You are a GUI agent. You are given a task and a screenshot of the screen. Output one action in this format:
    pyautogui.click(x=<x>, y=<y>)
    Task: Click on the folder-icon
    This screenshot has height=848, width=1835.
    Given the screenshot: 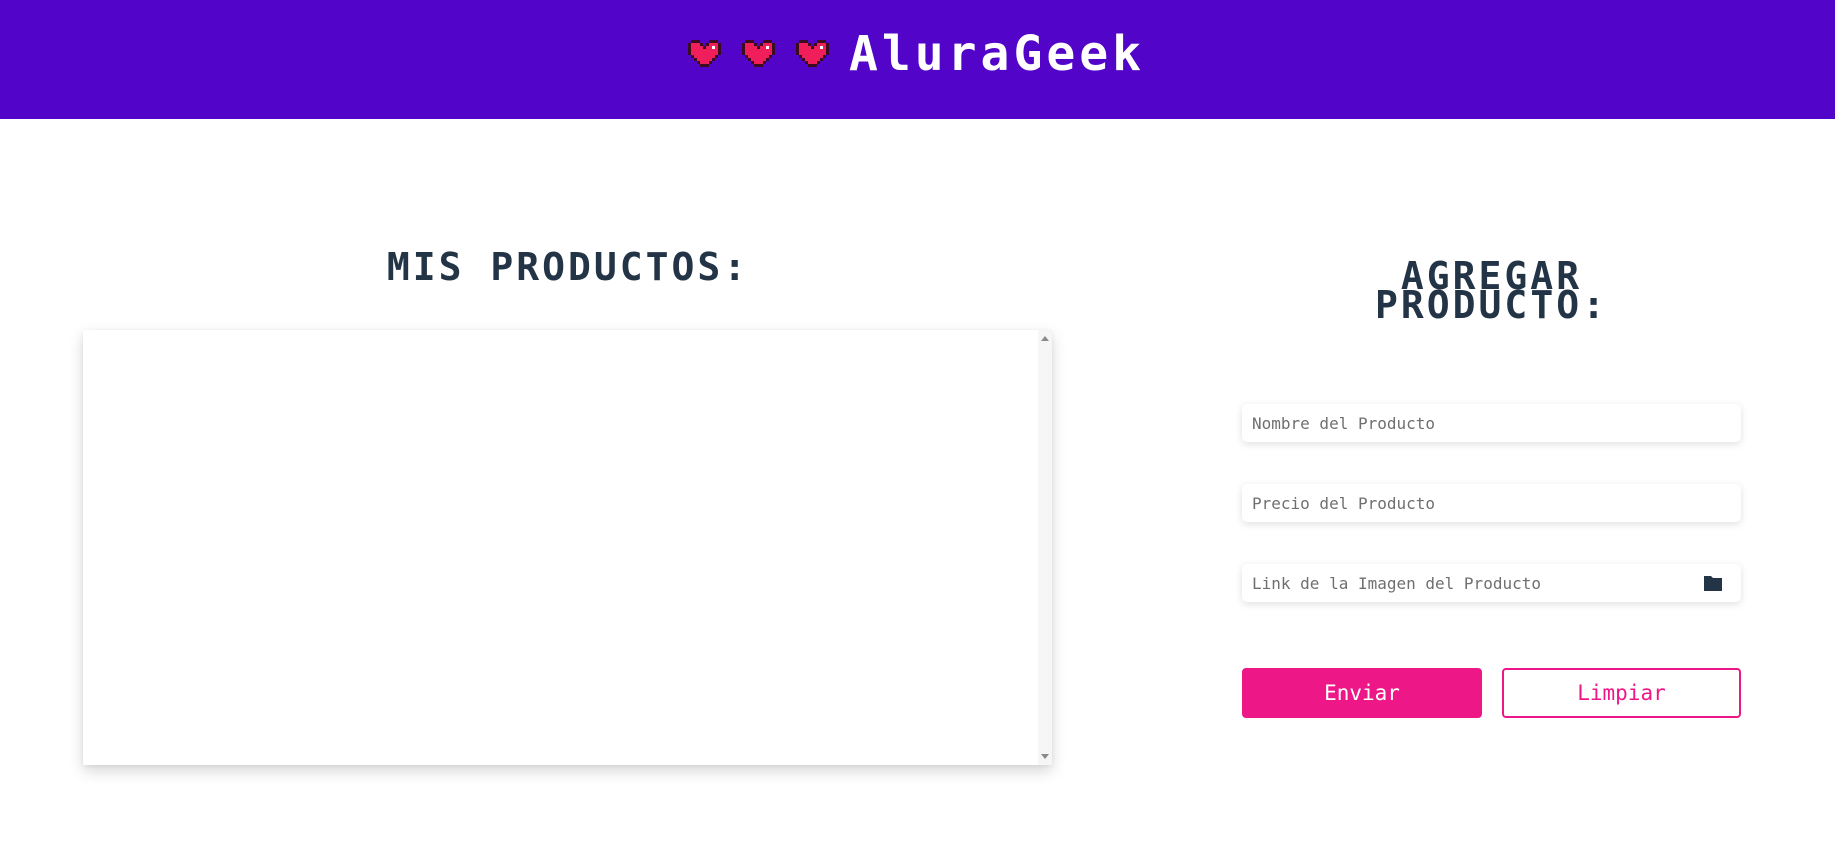 What is the action you would take?
    pyautogui.click(x=1713, y=585)
    